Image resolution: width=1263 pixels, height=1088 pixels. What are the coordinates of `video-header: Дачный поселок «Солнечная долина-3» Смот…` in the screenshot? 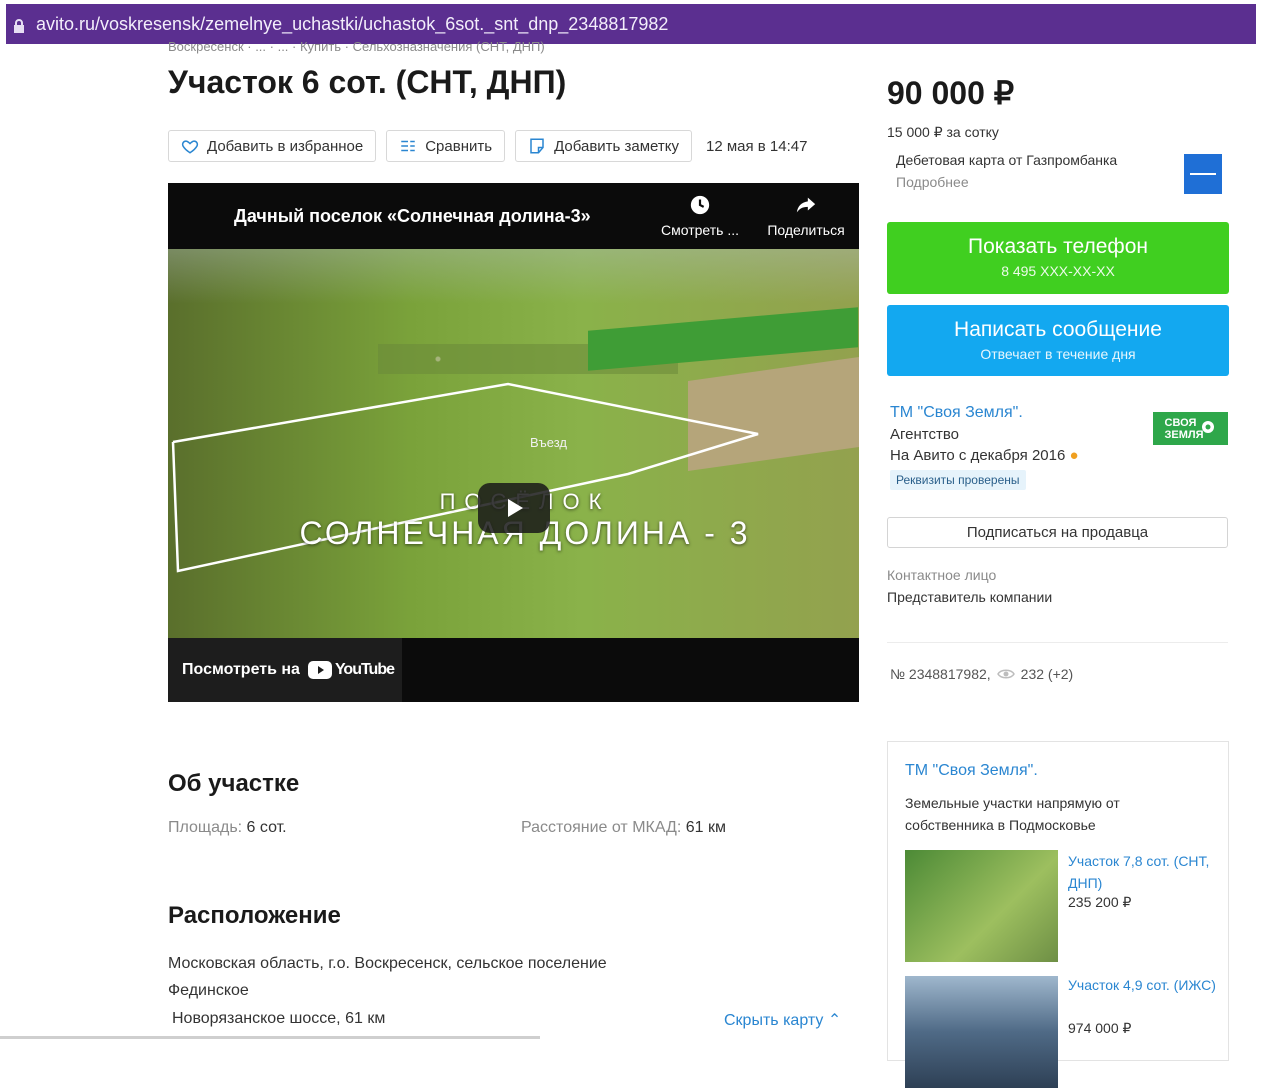 It's located at (513, 216).